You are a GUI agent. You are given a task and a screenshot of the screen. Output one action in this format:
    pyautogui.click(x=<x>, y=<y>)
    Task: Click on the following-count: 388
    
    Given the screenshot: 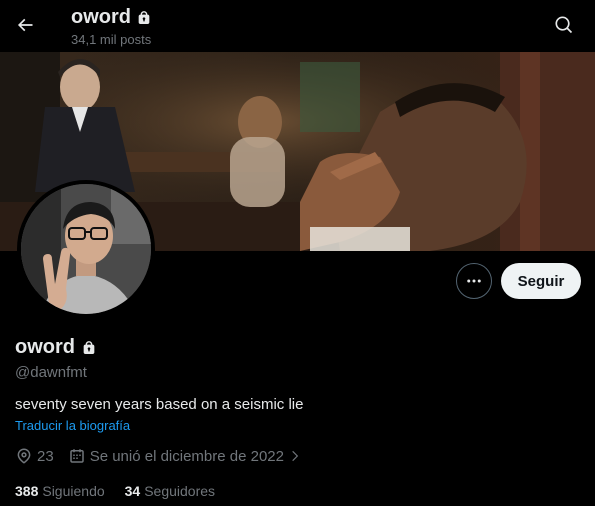 What is the action you would take?
    pyautogui.click(x=27, y=491)
    